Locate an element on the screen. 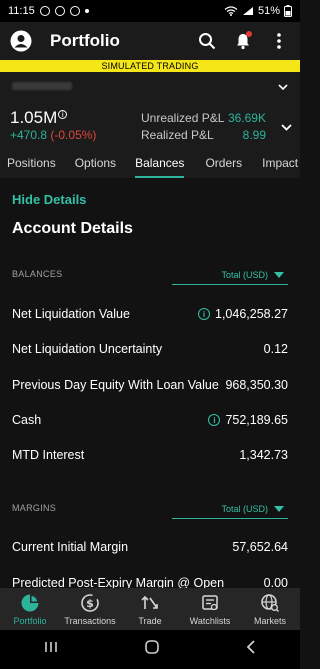  realized-pnl-value: 8.99 is located at coordinates (254, 135).